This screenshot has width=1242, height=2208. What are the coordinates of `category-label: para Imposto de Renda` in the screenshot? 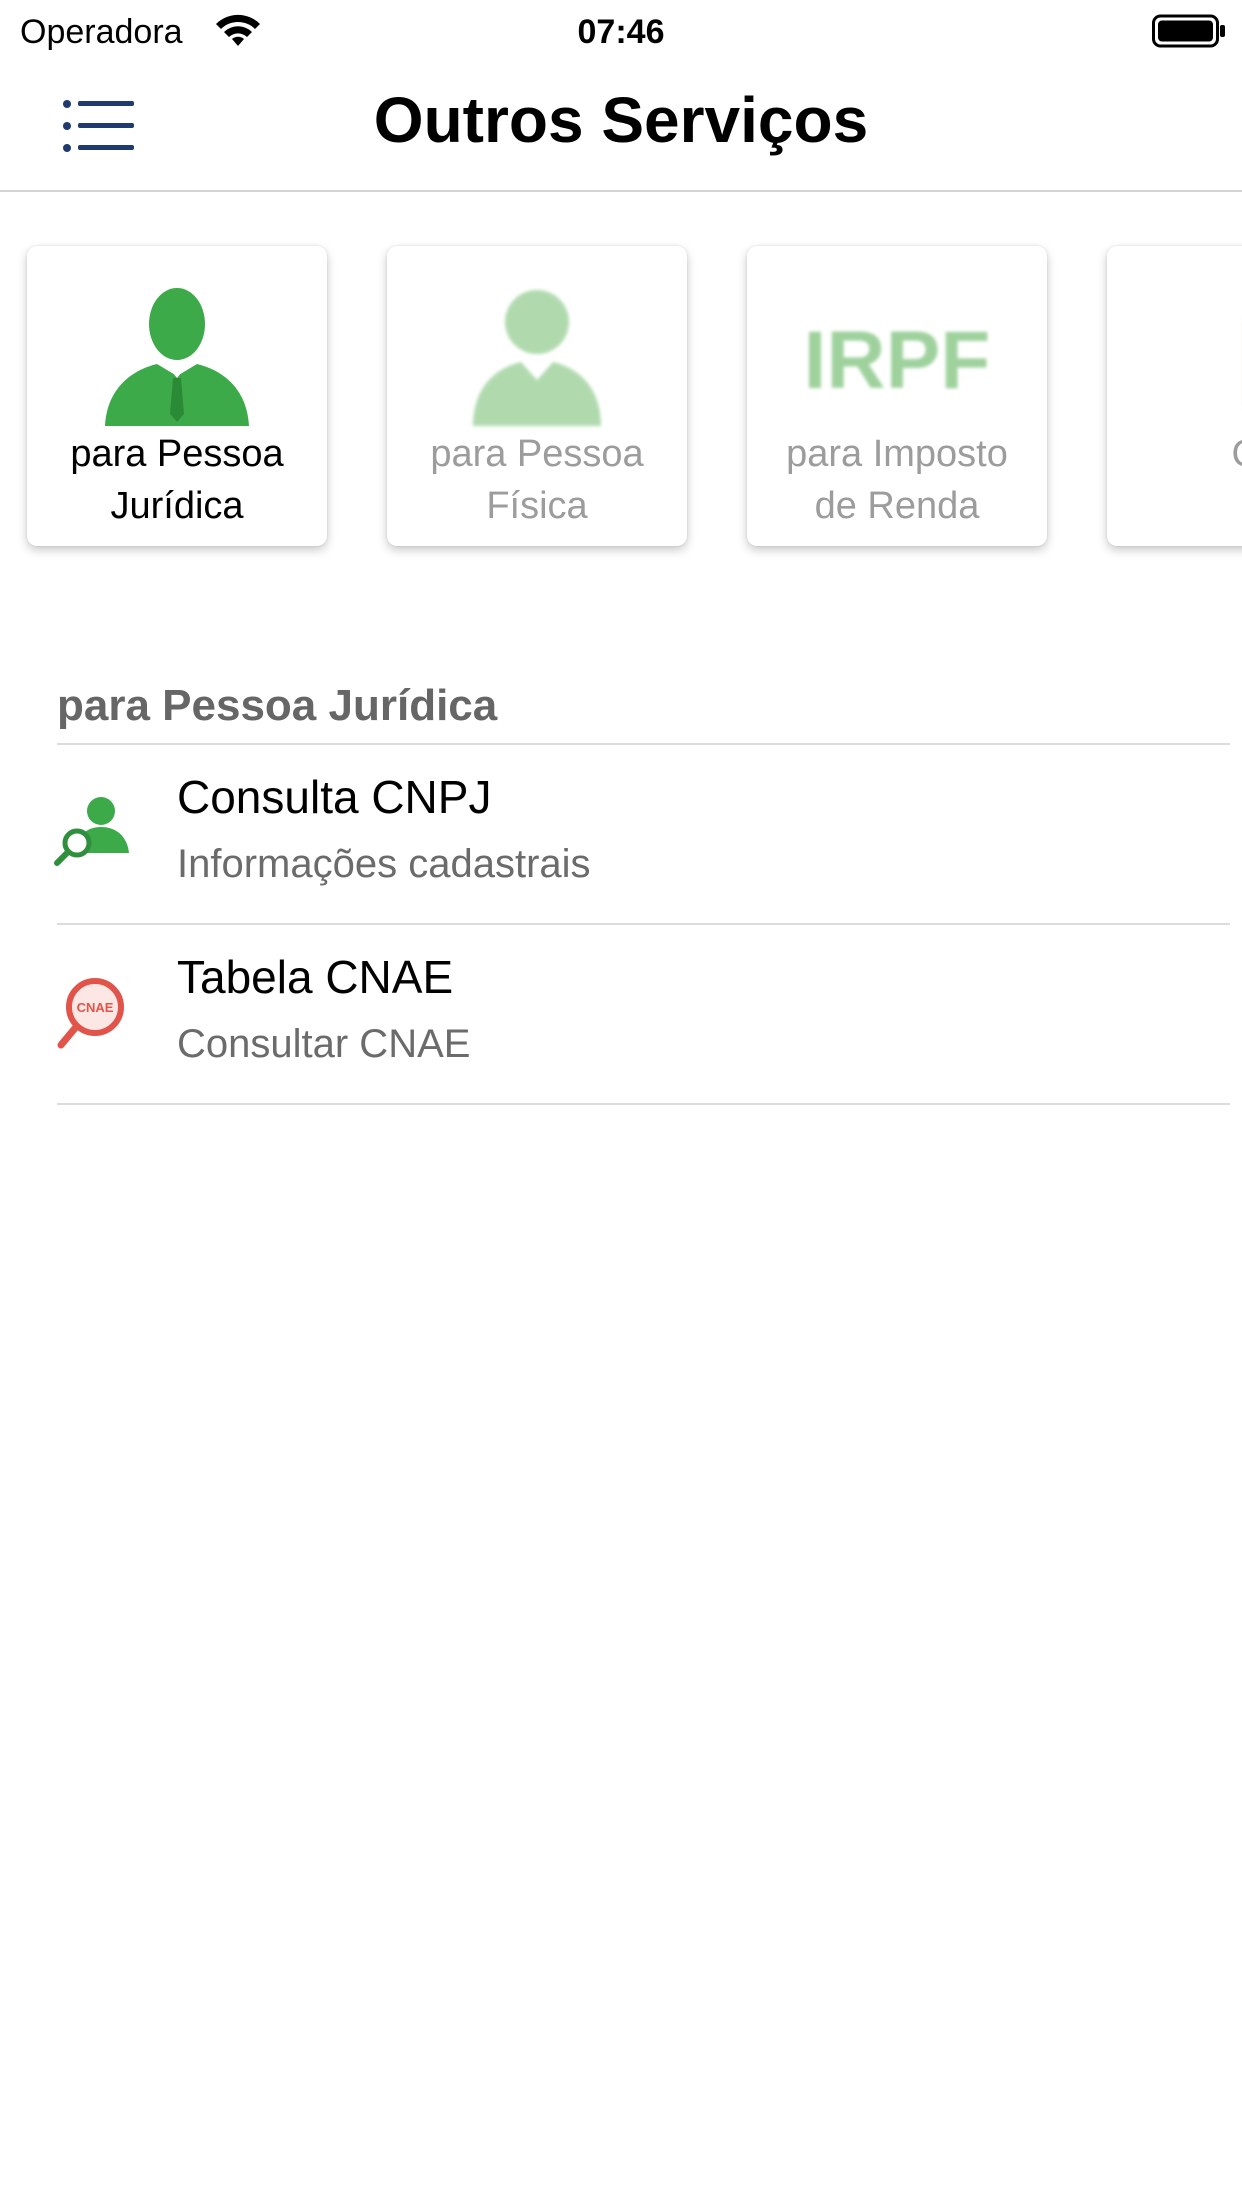 It's located at (897, 480).